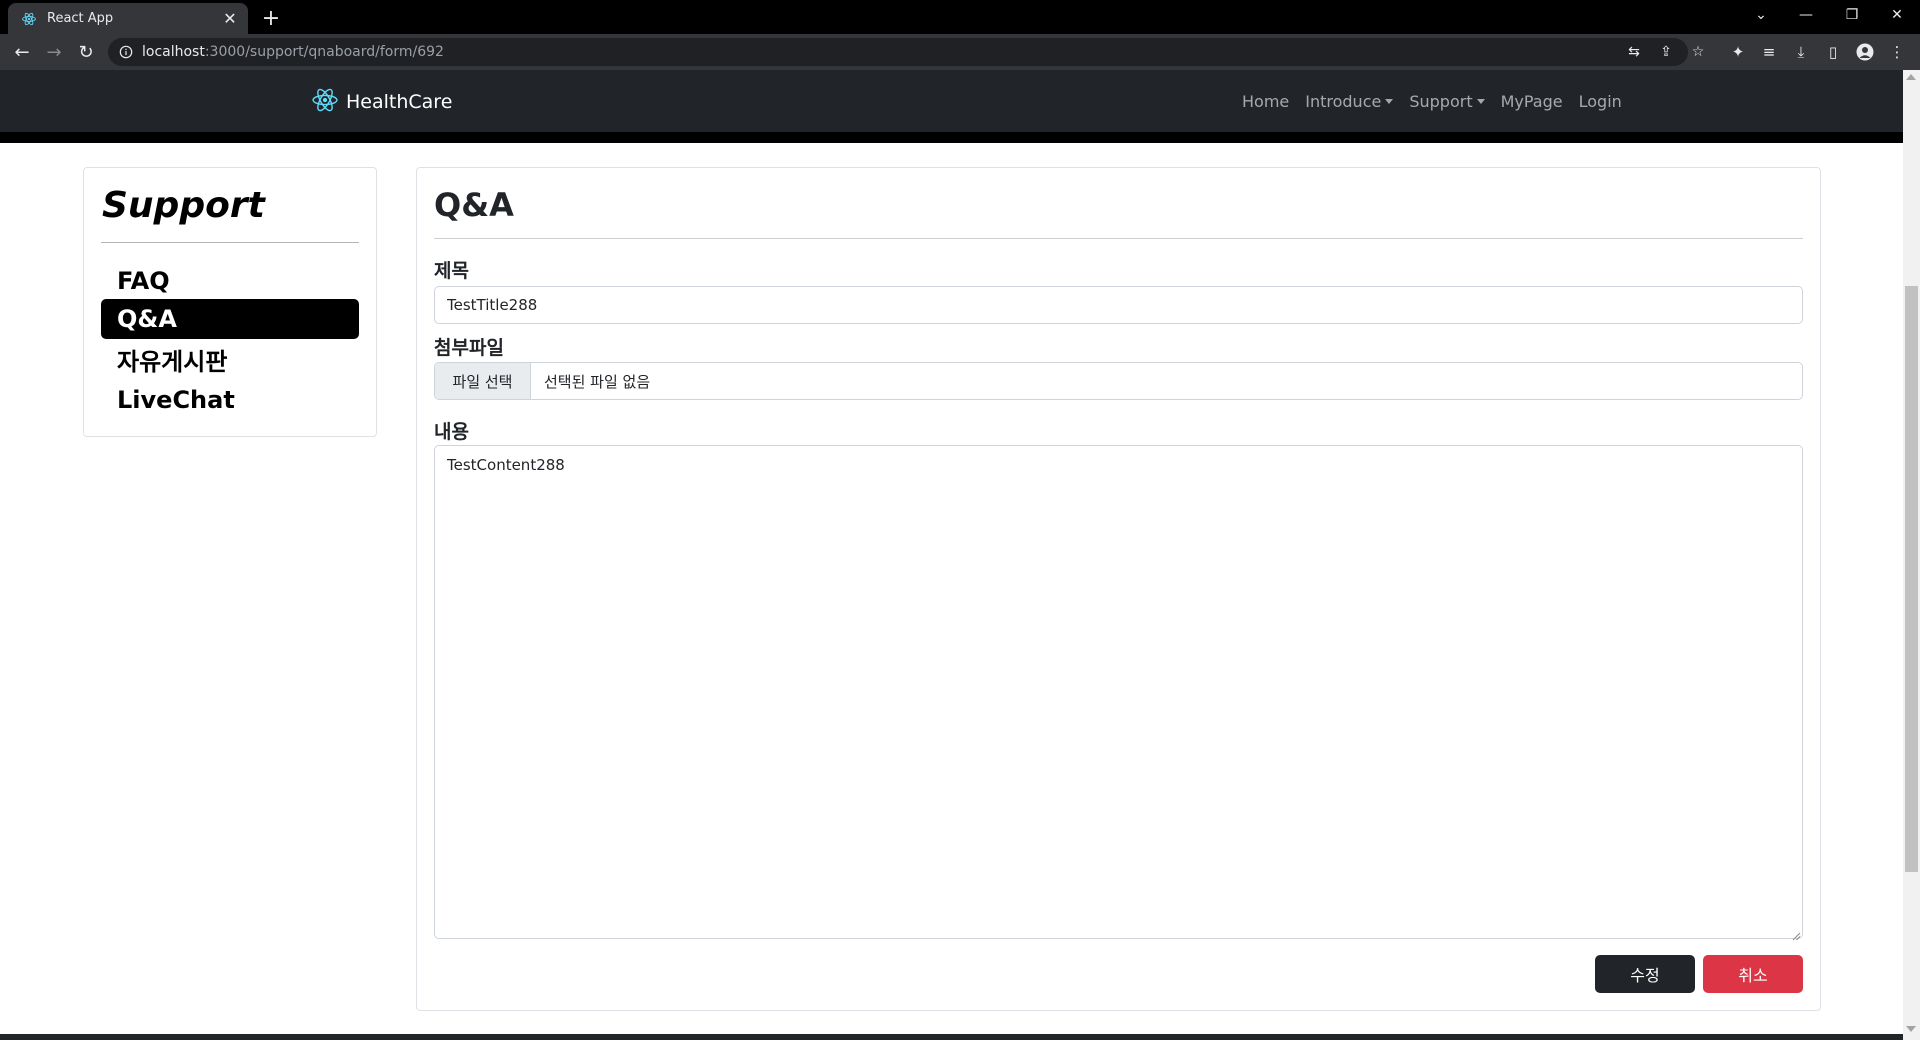  I want to click on bookmark-star-icon: ☆, so click(1698, 52).